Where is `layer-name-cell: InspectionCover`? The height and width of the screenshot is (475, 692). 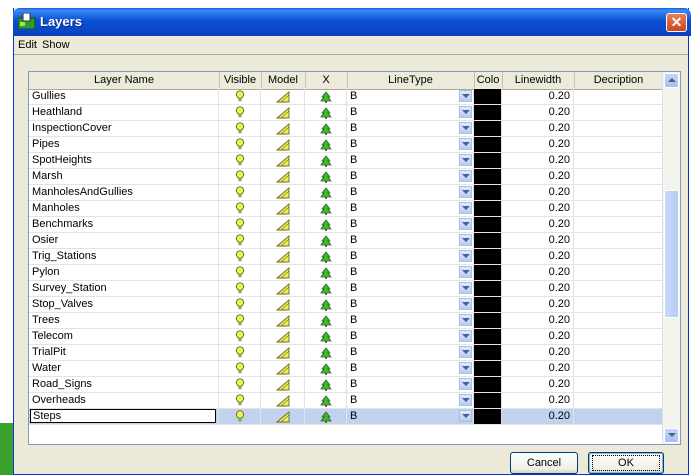 layer-name-cell: InspectionCover is located at coordinates (124, 128).